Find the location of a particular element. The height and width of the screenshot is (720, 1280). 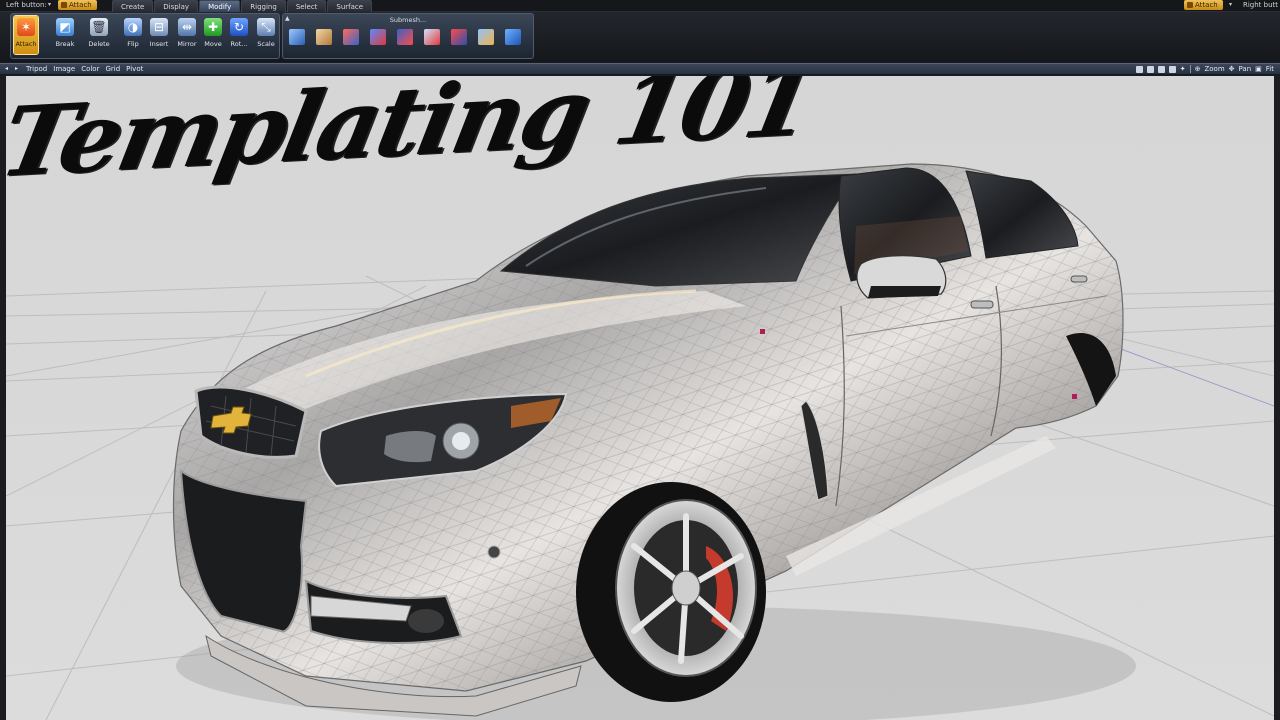

zoom-icon: ⊕ is located at coordinates (1197, 69).